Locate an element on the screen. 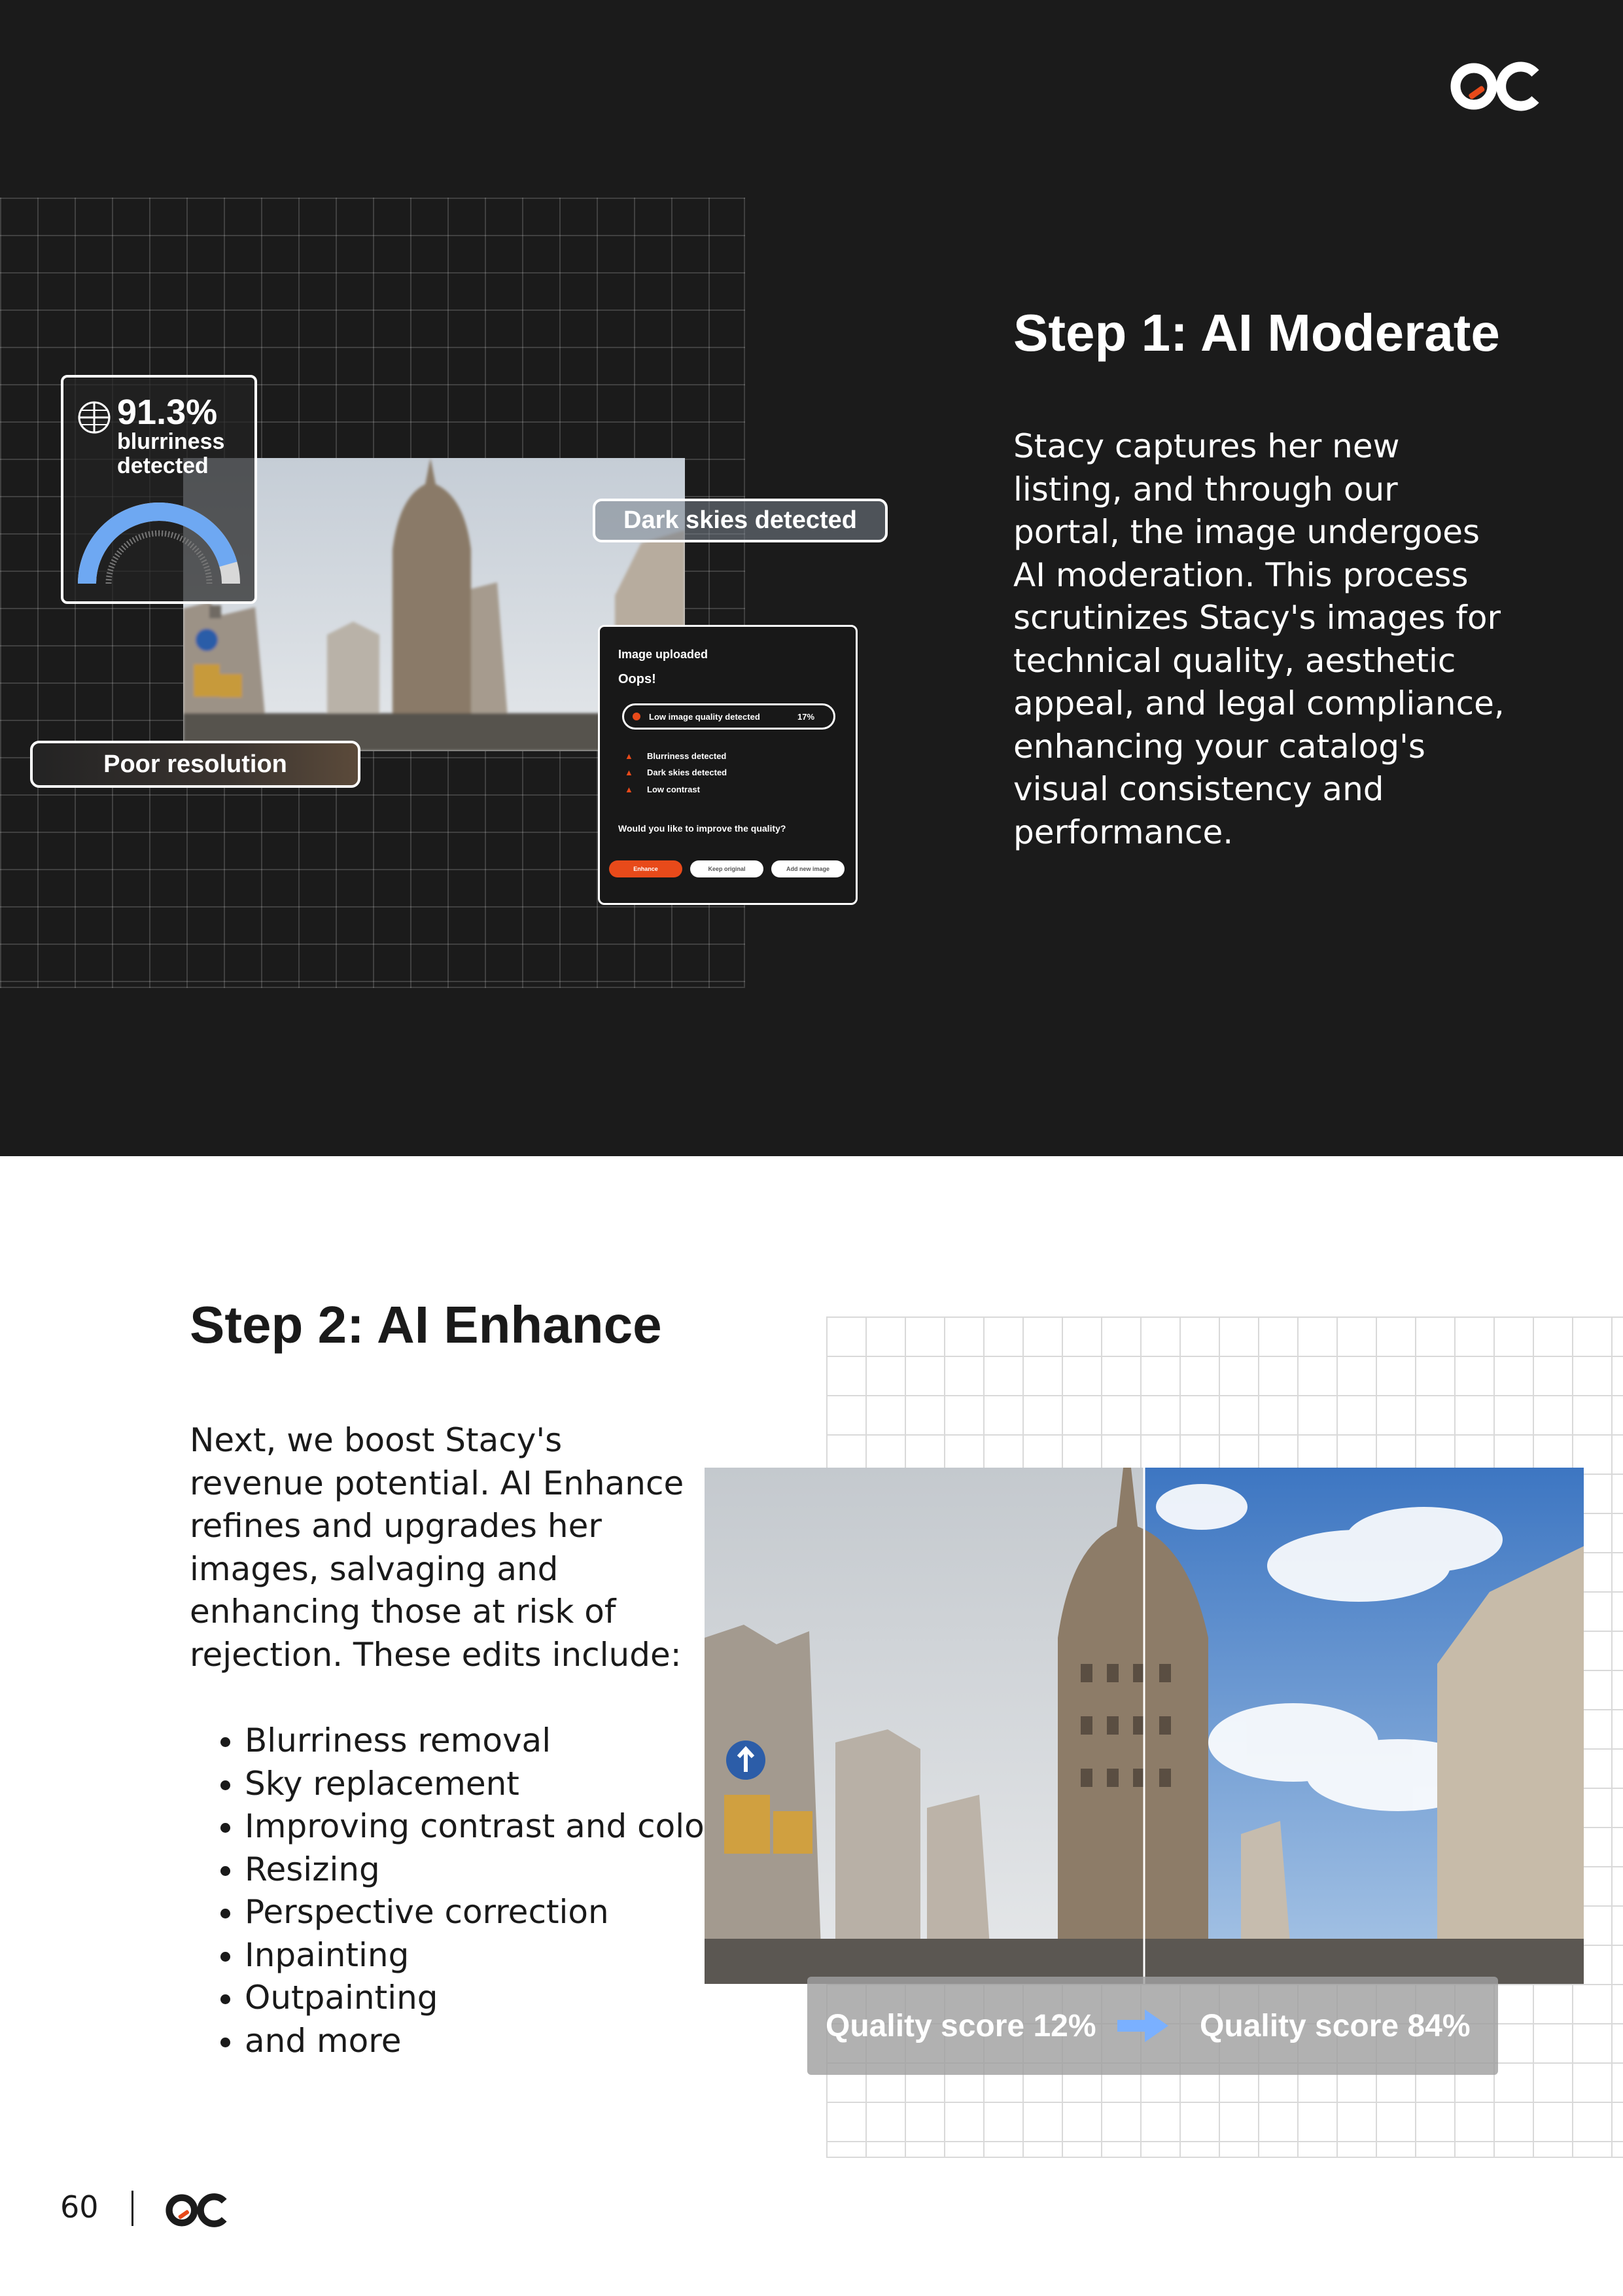 This screenshot has width=1623, height=2296. add-new-image-button: Add new image is located at coordinates (808, 868).